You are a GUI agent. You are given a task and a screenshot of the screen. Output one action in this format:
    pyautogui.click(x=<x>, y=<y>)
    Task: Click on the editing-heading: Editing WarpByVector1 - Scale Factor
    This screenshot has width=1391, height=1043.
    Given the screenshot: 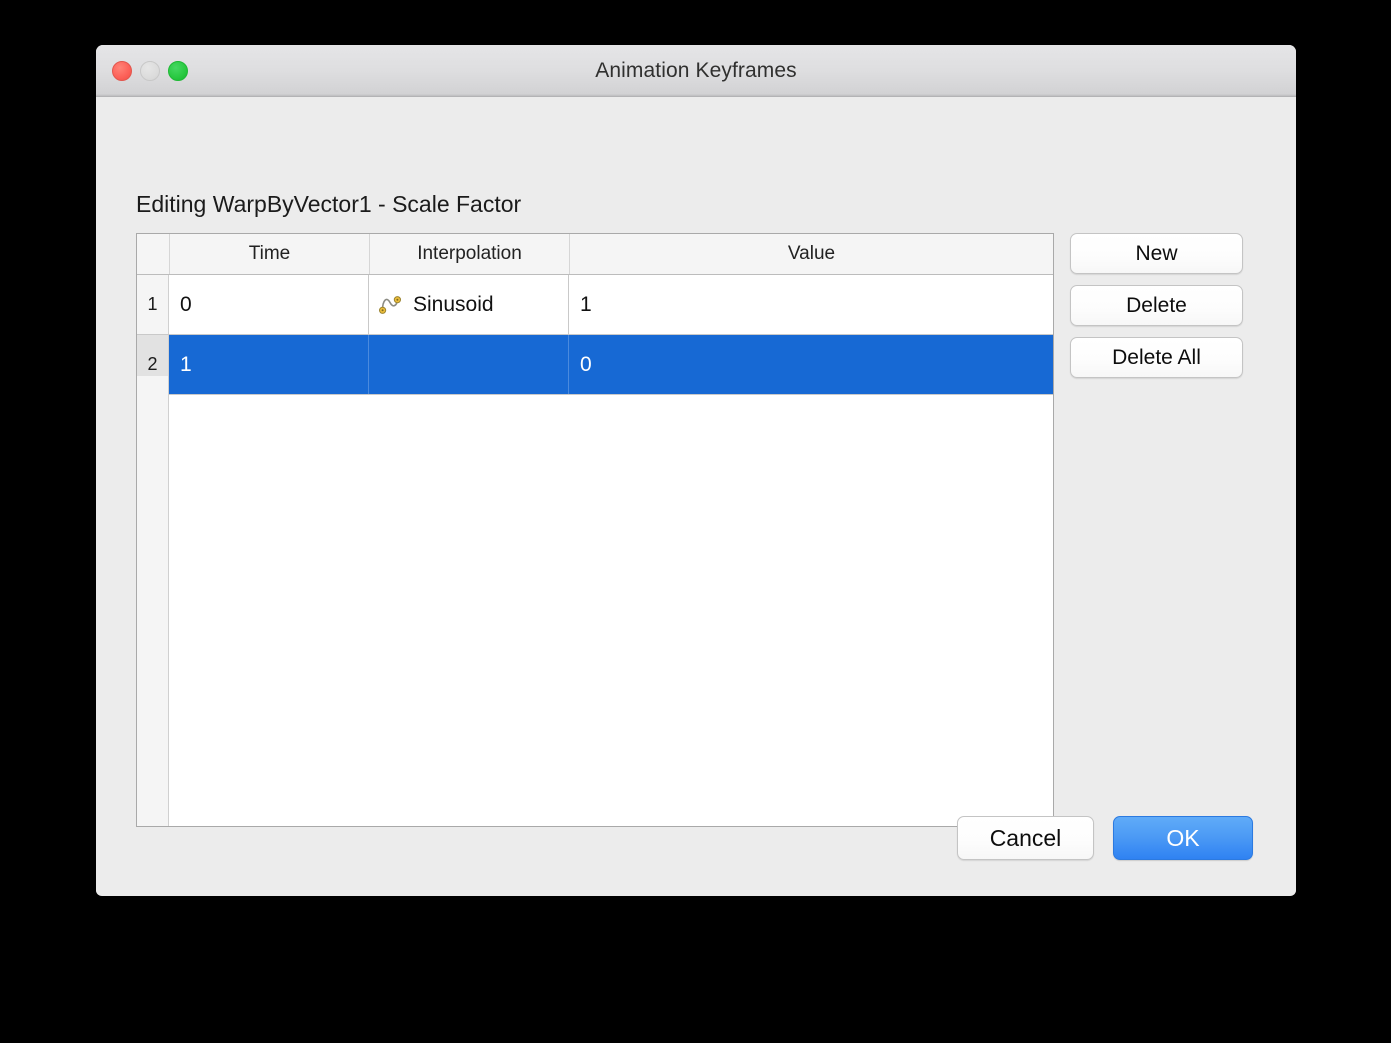 What is the action you would take?
    pyautogui.click(x=329, y=204)
    